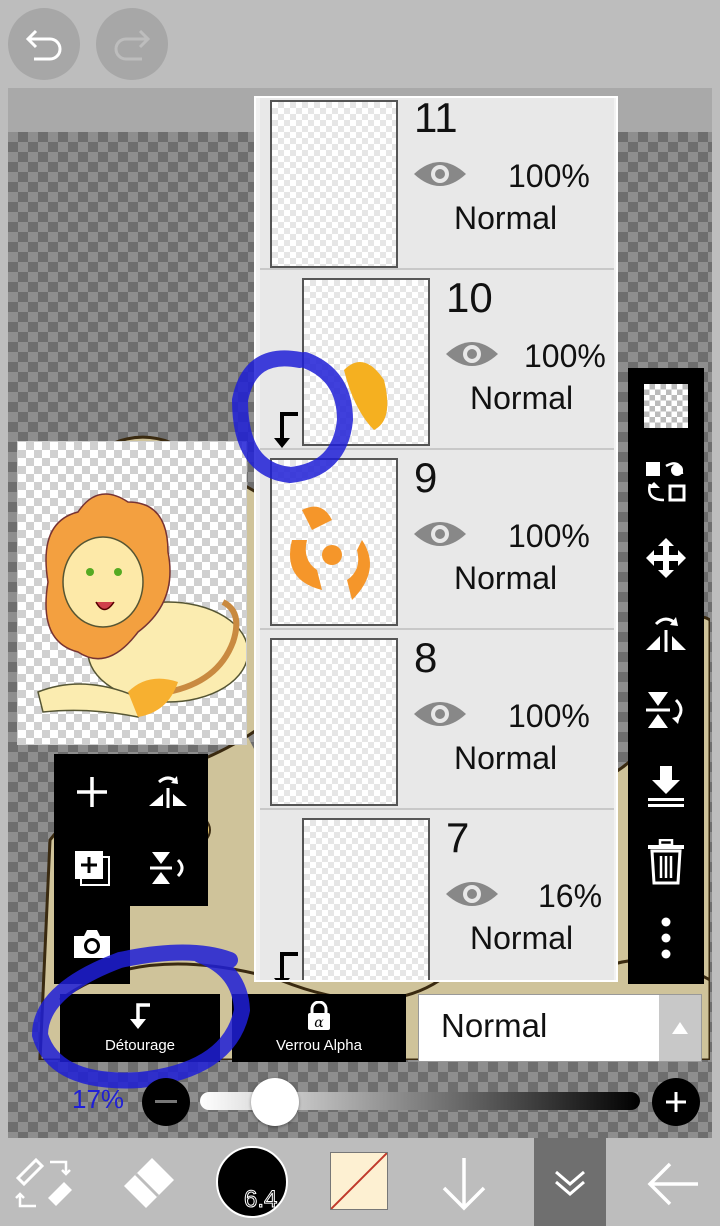 Image resolution: width=720 pixels, height=1226 pixels. I want to click on opacity-slider-thumb, so click(274, 1102).